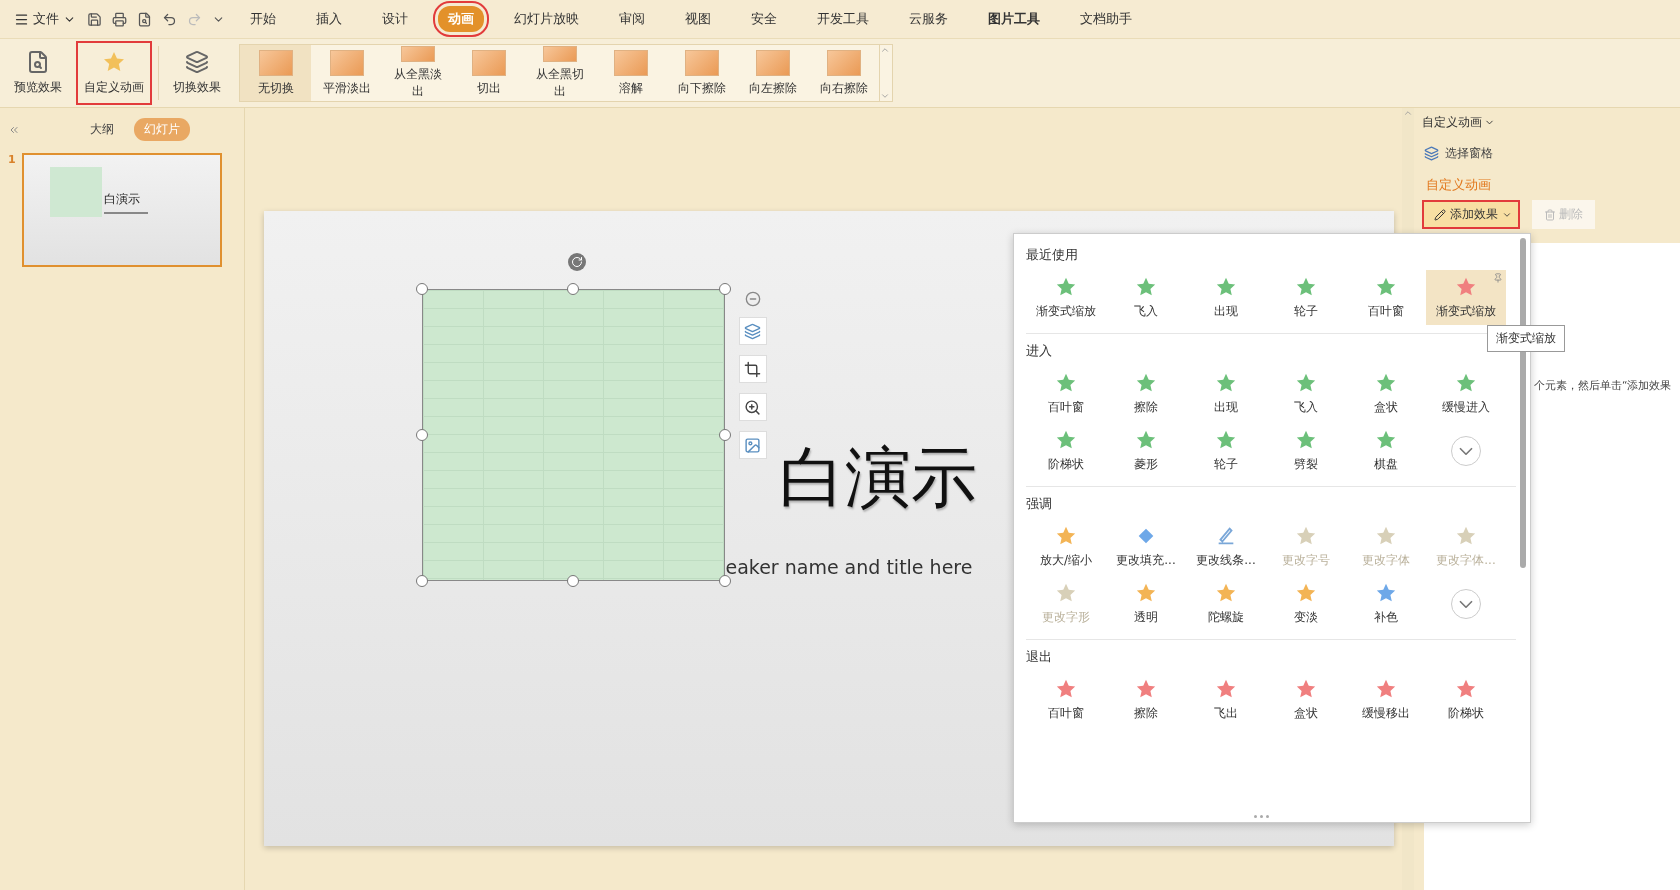  What do you see at coordinates (125, 213) in the screenshot?
I see `thumbnail-subtitle-line` at bounding box center [125, 213].